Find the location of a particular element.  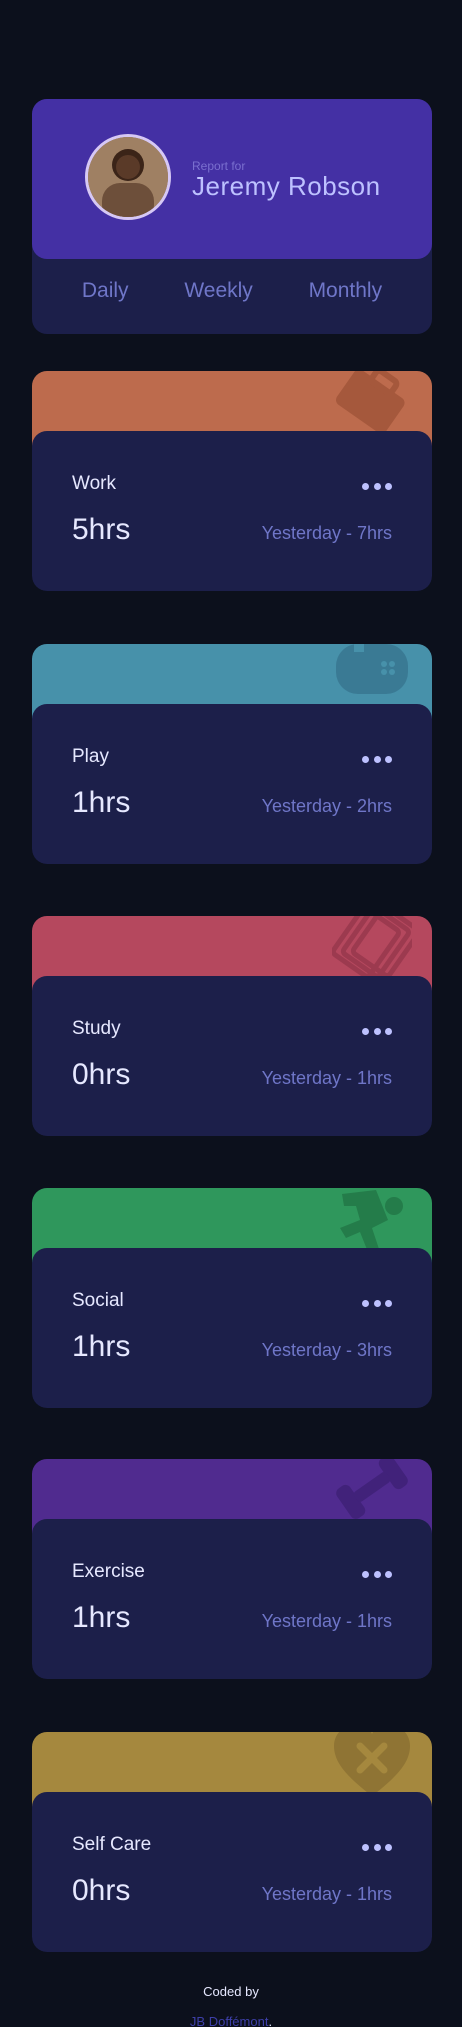

card-body: Social 1hrs Yesterday - 3hrs is located at coordinates (232, 1328).